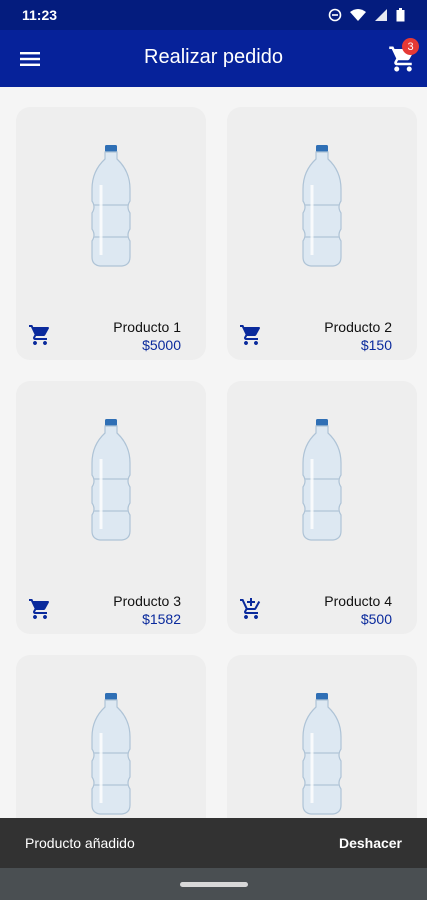  I want to click on add-to-cart-icon, so click(250, 608).